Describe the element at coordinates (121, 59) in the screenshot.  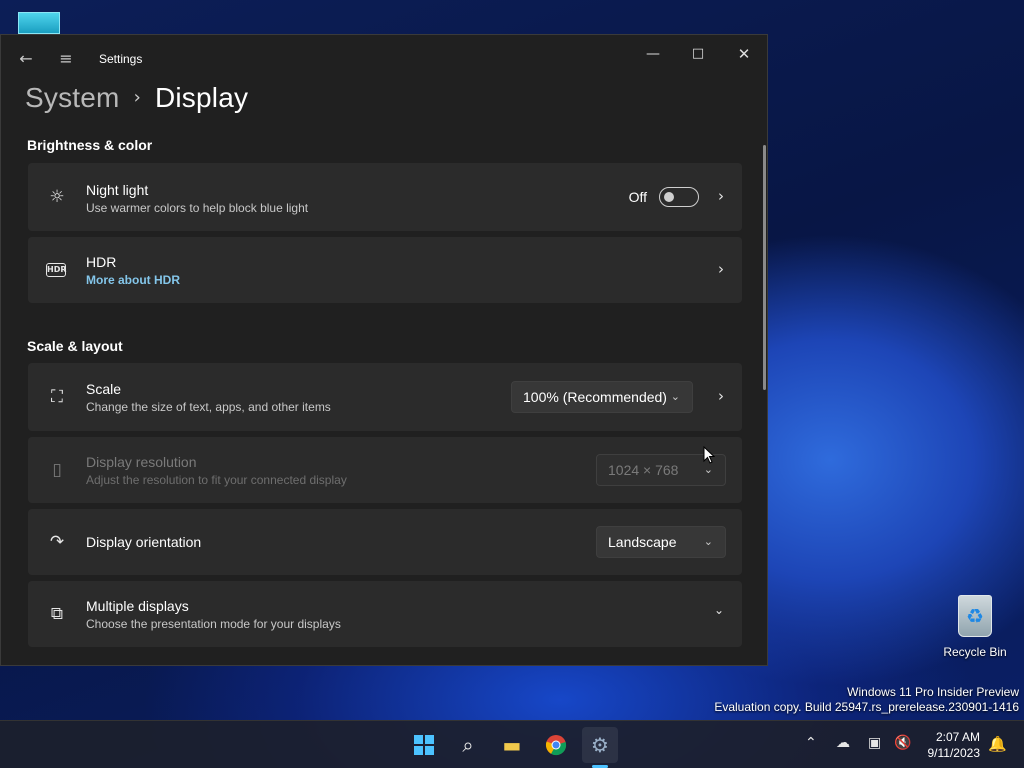
I see `window-title: Settings` at that location.